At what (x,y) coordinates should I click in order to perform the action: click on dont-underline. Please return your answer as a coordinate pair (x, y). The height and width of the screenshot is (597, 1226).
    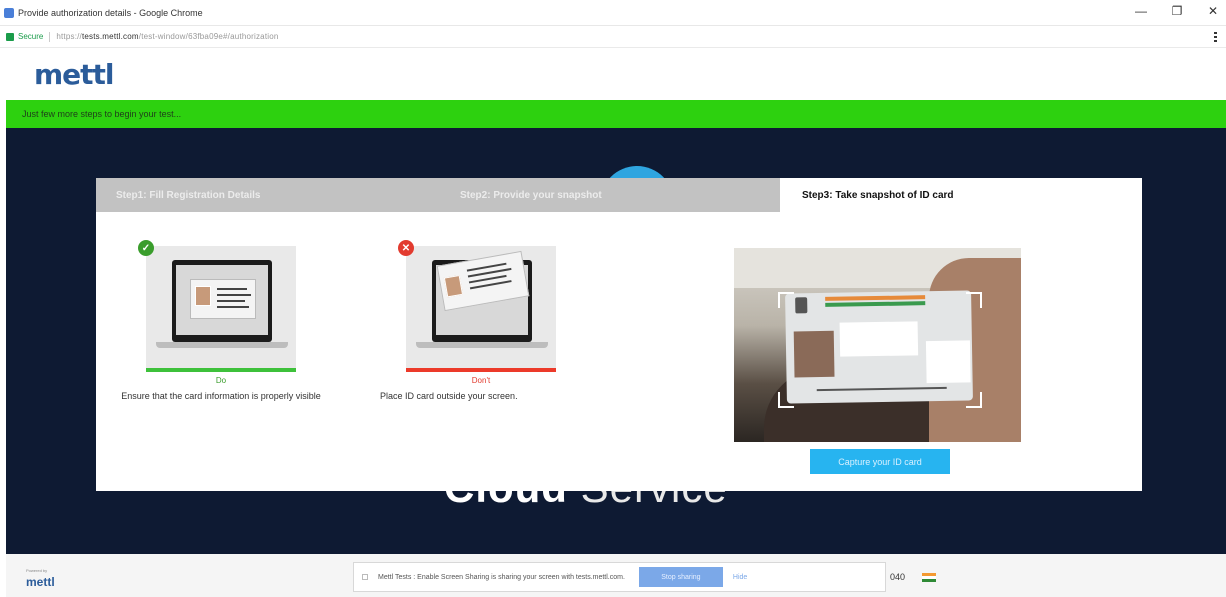
    Looking at the image, I should click on (481, 370).